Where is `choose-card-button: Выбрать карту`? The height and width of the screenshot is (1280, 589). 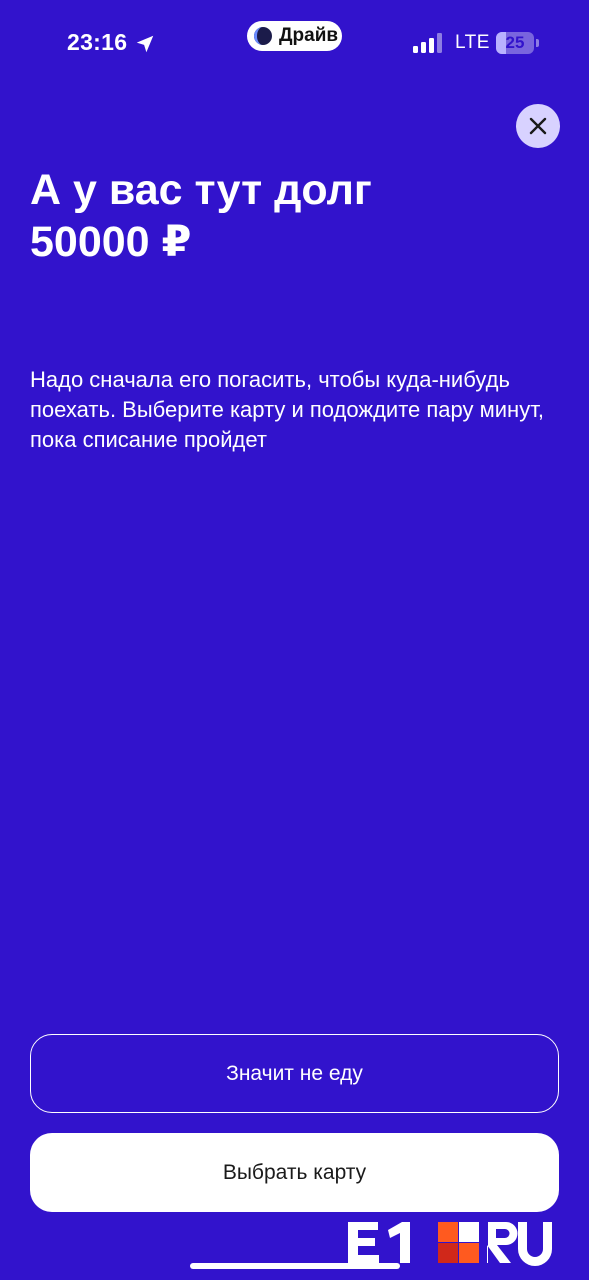 choose-card-button: Выбрать карту is located at coordinates (294, 1172).